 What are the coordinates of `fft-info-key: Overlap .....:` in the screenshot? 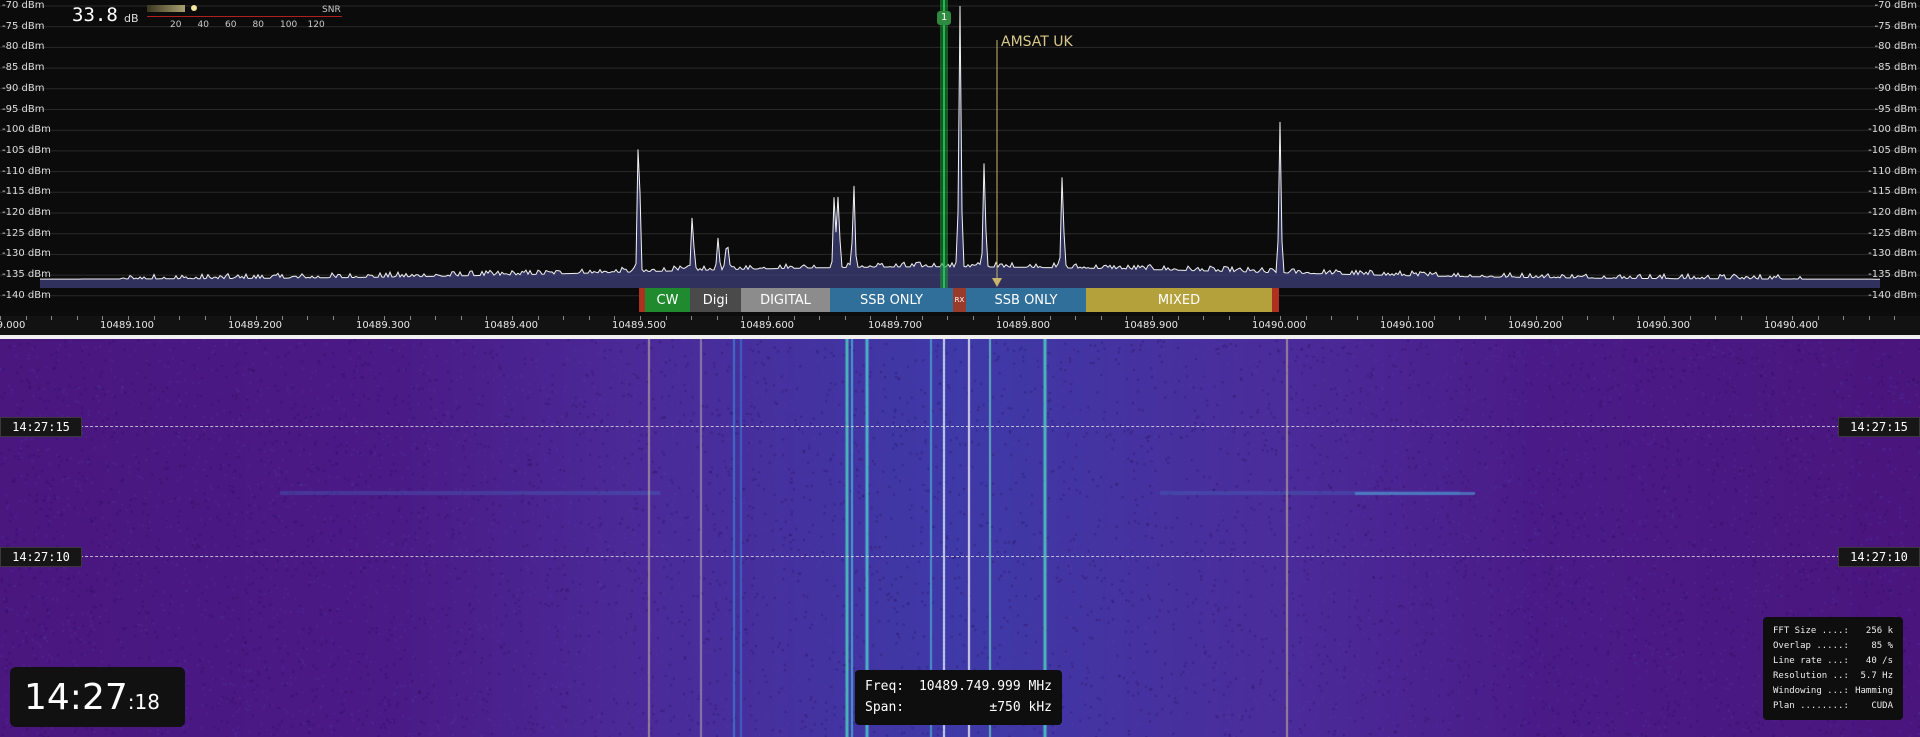 It's located at (1811, 646).